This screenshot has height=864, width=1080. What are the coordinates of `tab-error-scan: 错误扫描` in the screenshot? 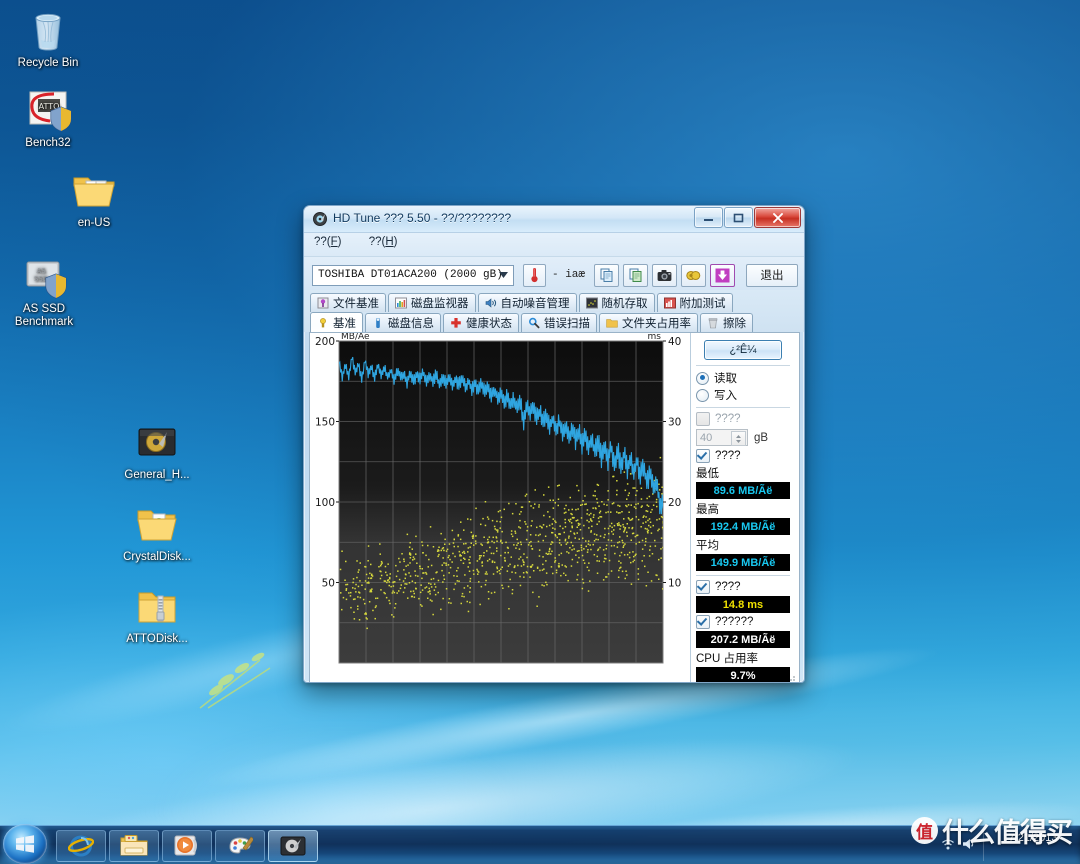 It's located at (559, 322).